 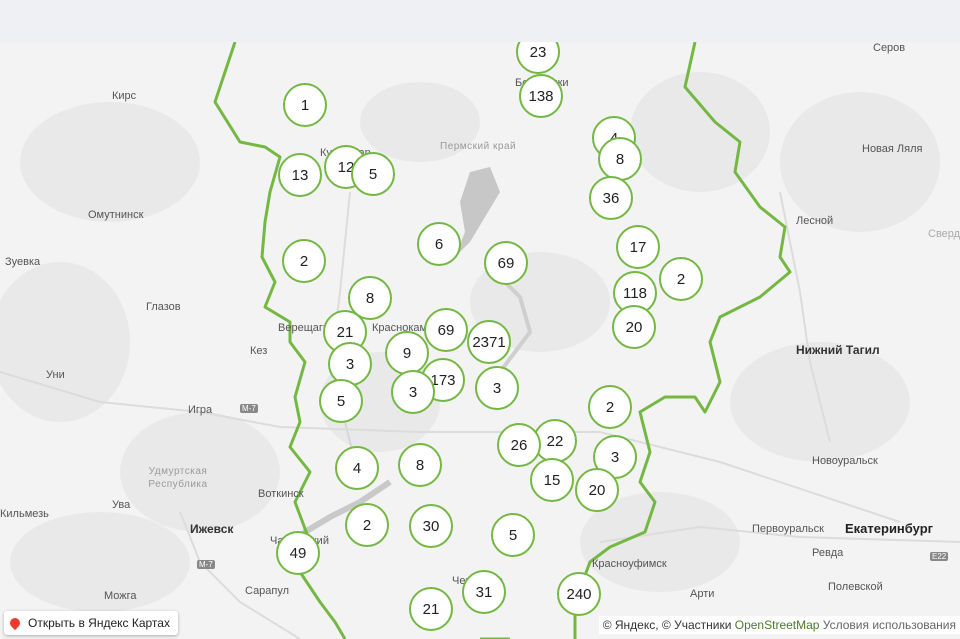 I want to click on place-label: Ижевск, so click(x=212, y=529).